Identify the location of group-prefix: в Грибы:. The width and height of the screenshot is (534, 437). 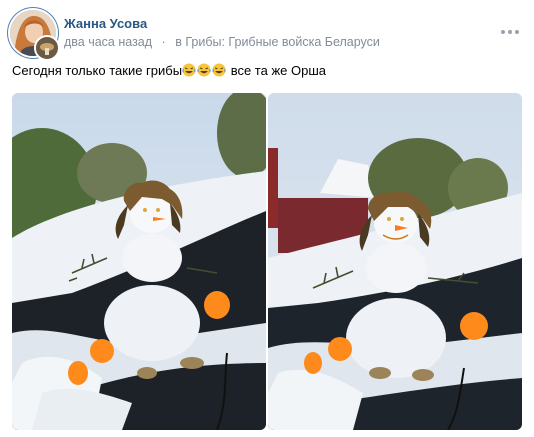
(200, 42).